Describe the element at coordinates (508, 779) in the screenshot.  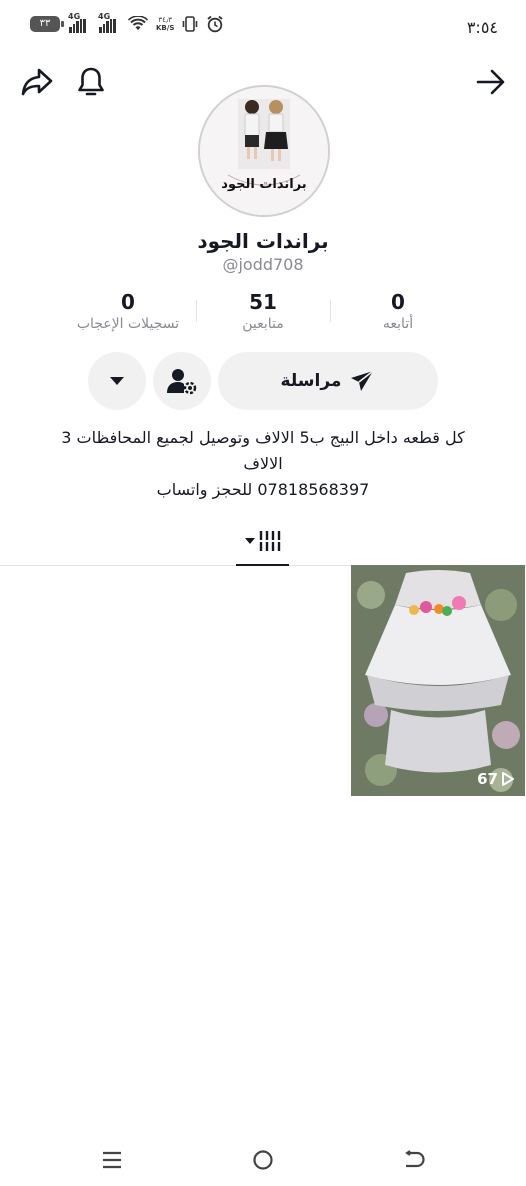
I see `play-icon` at that location.